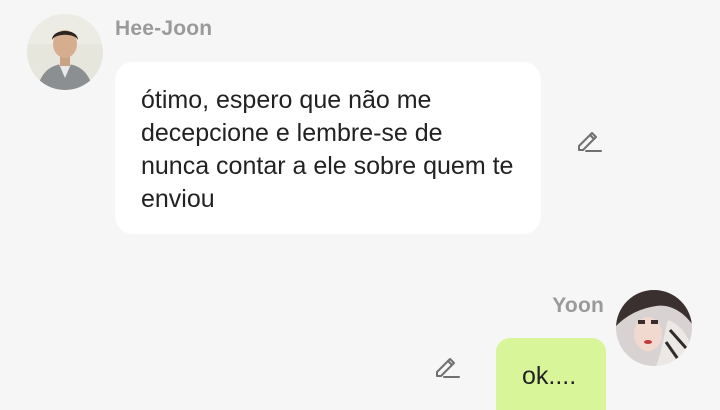 The width and height of the screenshot is (720, 410). What do you see at coordinates (164, 28) in the screenshot?
I see `sender-name: Hee-Joon` at bounding box center [164, 28].